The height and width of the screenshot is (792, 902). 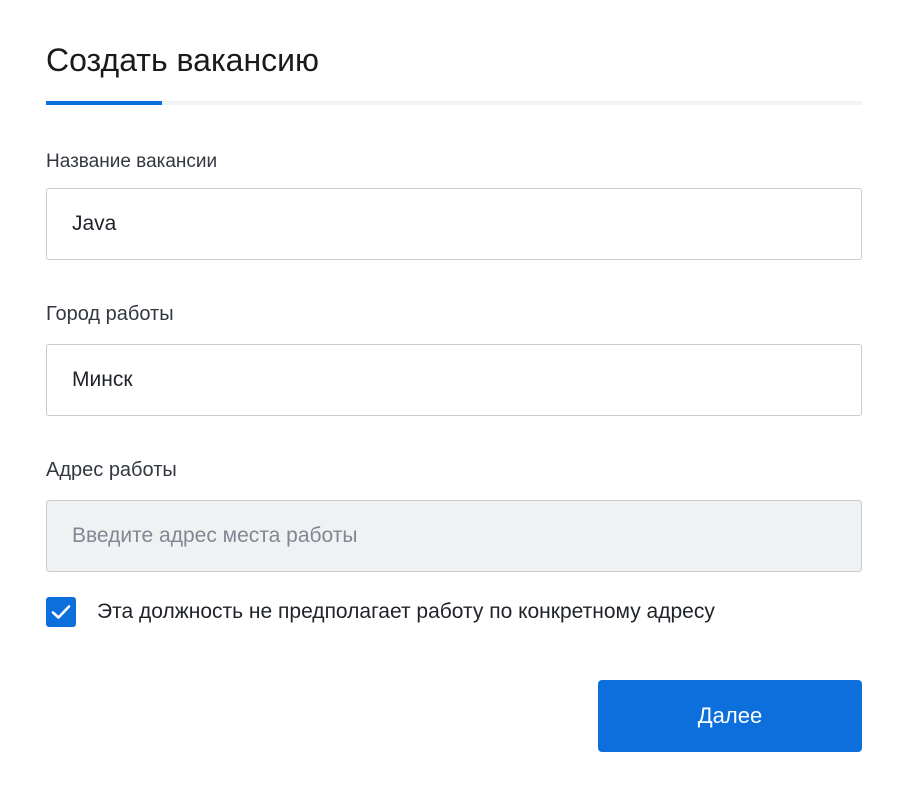 What do you see at coordinates (730, 716) in the screenshot?
I see `next-button: Далее` at bounding box center [730, 716].